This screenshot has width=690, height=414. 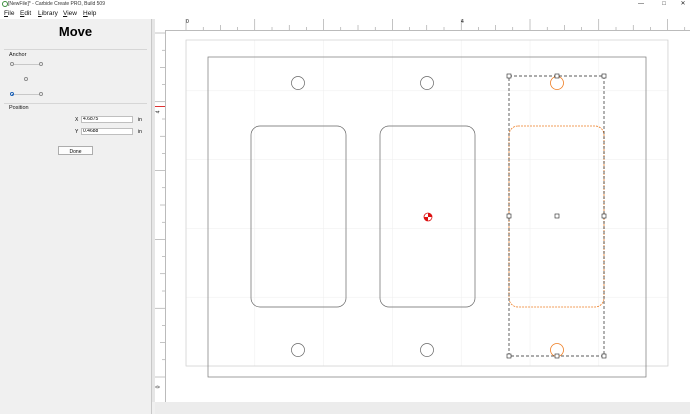 I want to click on ruler-label-0: 0, so click(x=187, y=22).